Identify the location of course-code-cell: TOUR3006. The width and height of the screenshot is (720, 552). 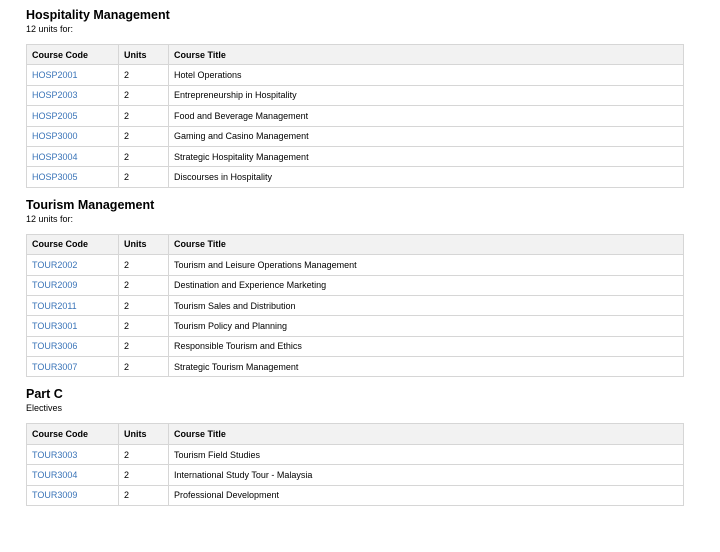
(72, 346).